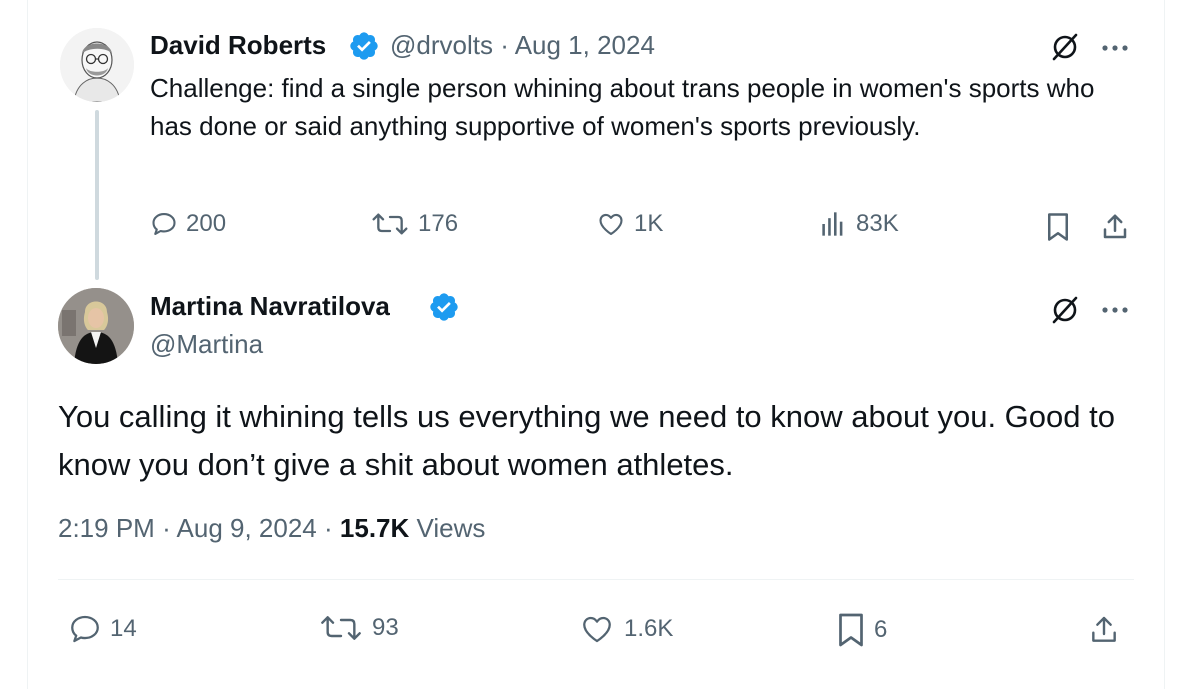  I want to click on author-name: Martina Navratilova, so click(270, 306).